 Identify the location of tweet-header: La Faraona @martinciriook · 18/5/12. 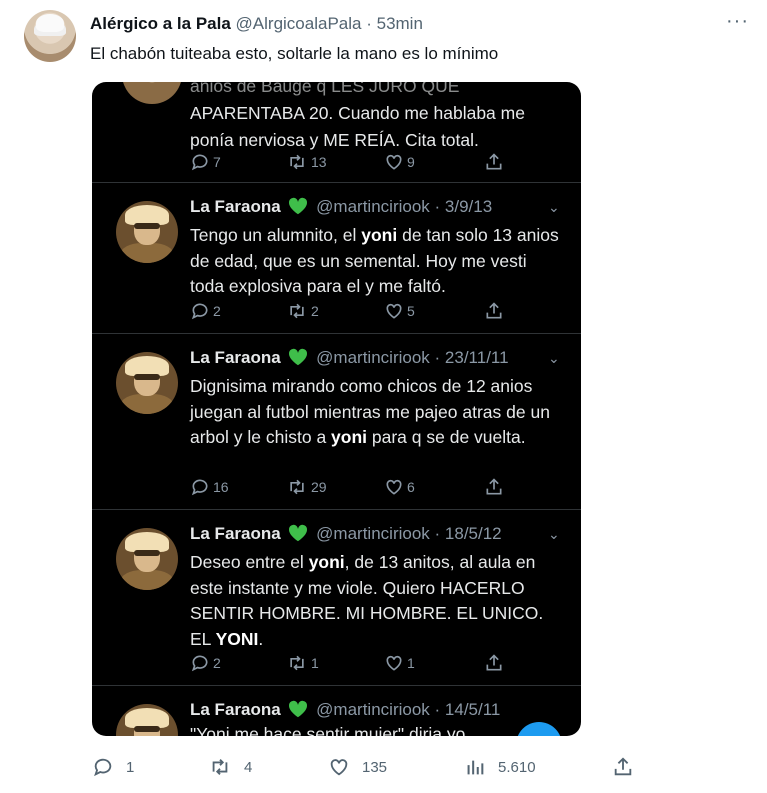
(346, 534).